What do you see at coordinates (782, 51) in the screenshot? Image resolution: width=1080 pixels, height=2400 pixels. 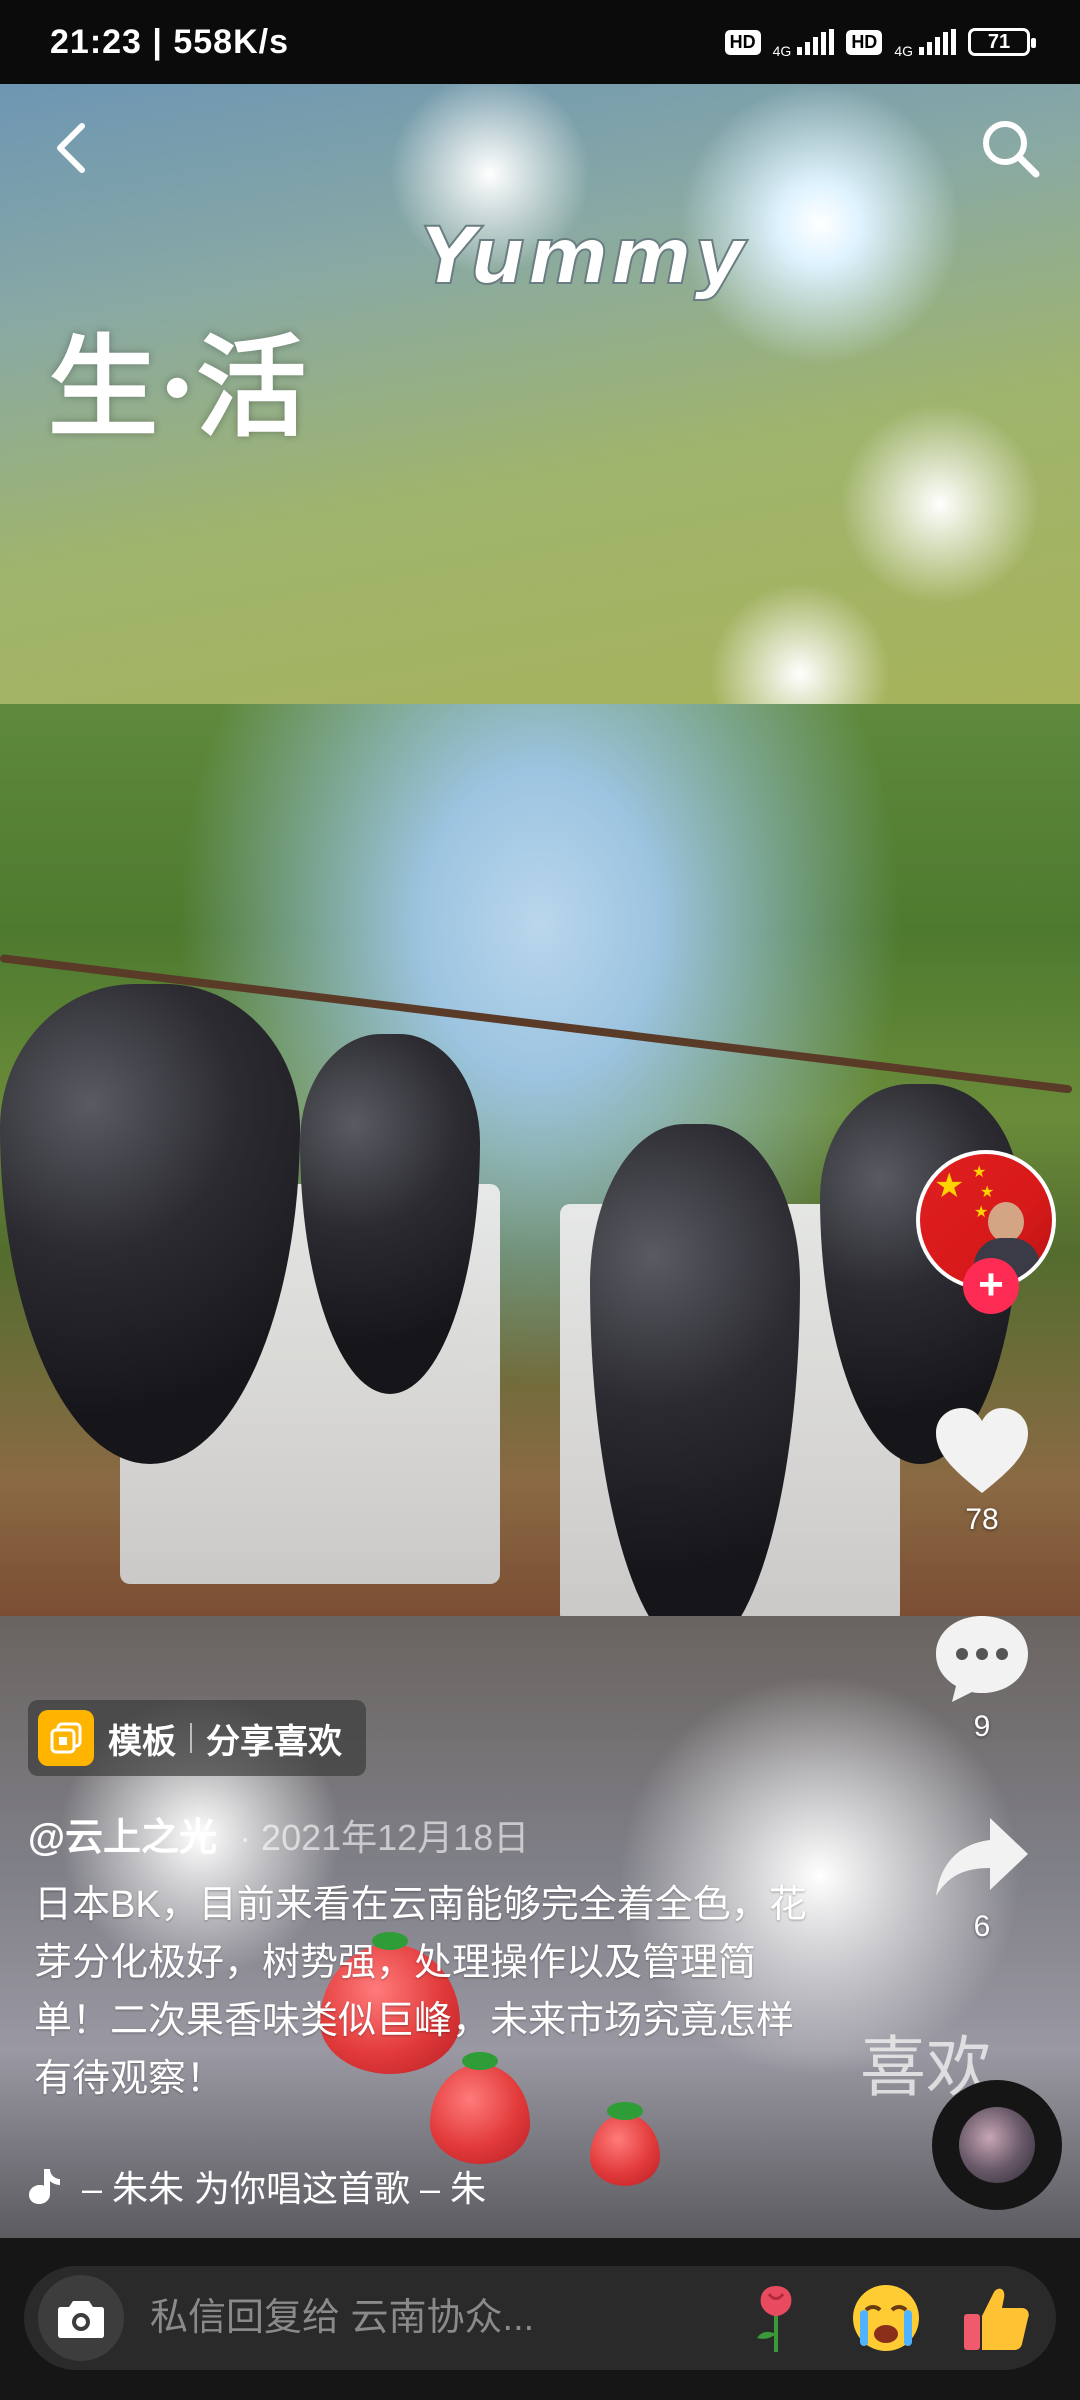 I see `network-type-label: 4G` at bounding box center [782, 51].